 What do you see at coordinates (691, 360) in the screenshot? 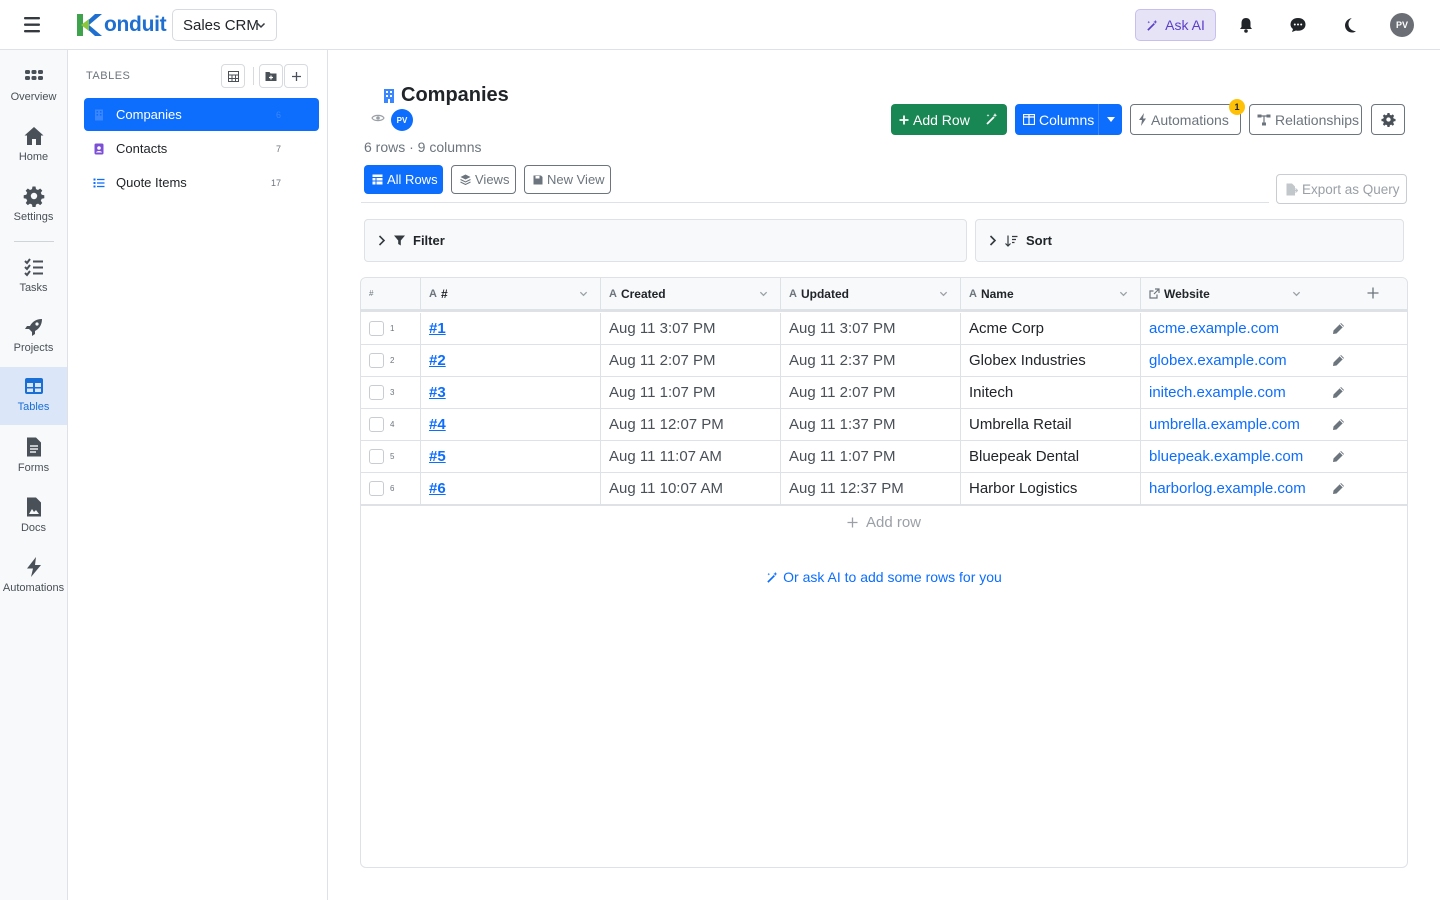
I see `created-cell: Aug 11 2:07 PM` at bounding box center [691, 360].